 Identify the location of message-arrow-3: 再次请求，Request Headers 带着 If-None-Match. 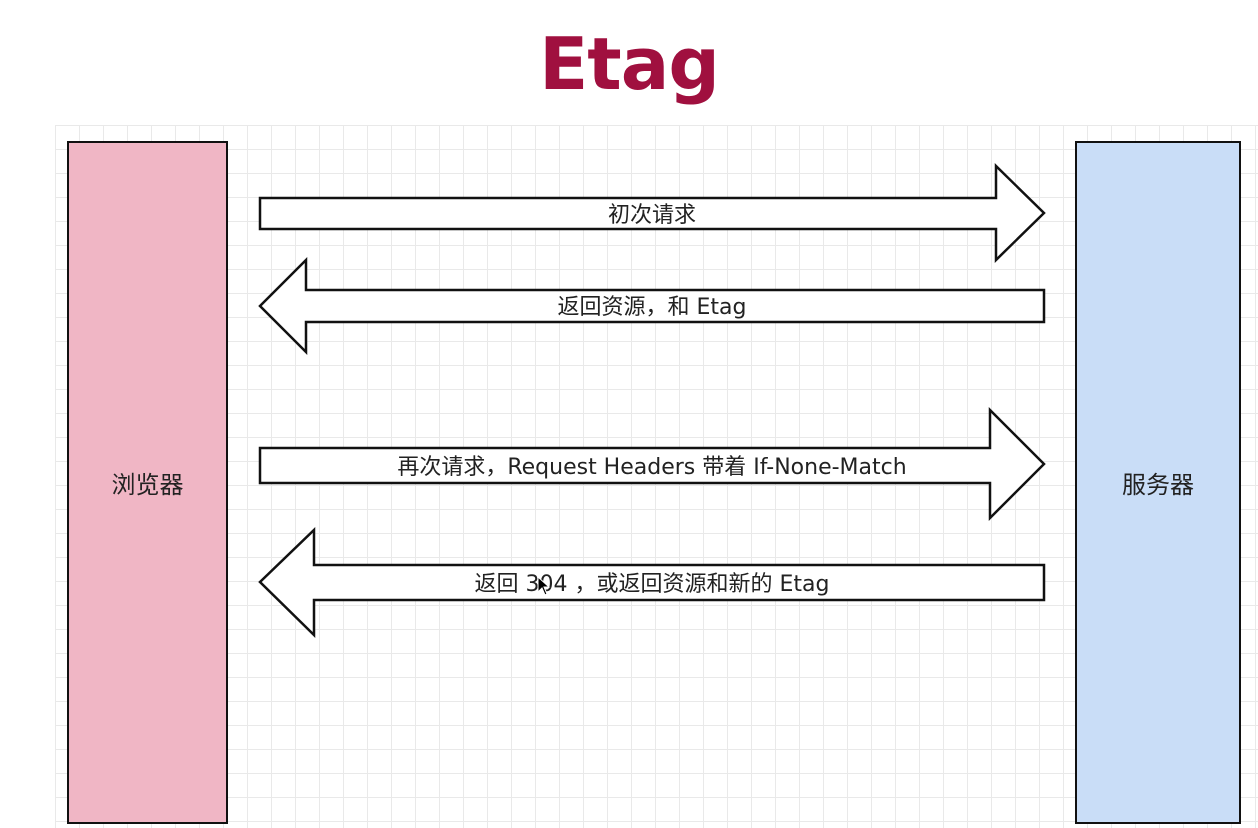
(652, 464).